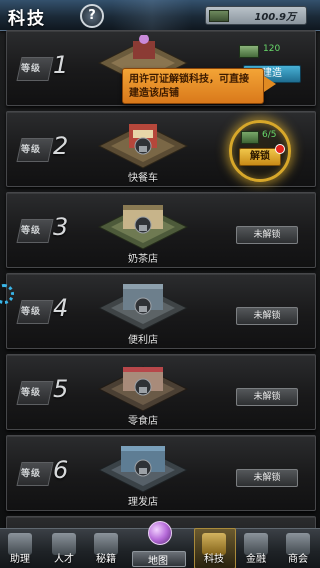 The height and width of the screenshot is (568, 320). What do you see at coordinates (92, 16) in the screenshot?
I see `help-button: ?` at bounding box center [92, 16].